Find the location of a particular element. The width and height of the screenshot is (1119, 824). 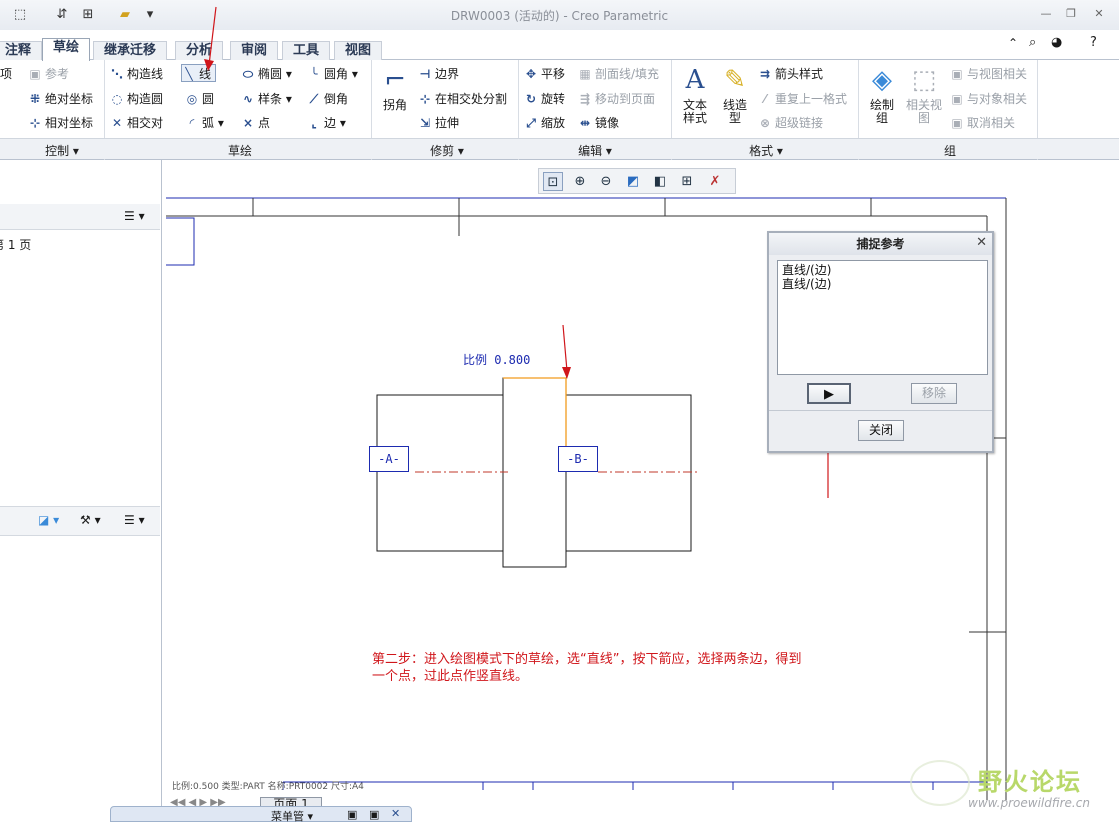

move-to-page-button: ⇶ 移动到页面 is located at coordinates (616, 99).